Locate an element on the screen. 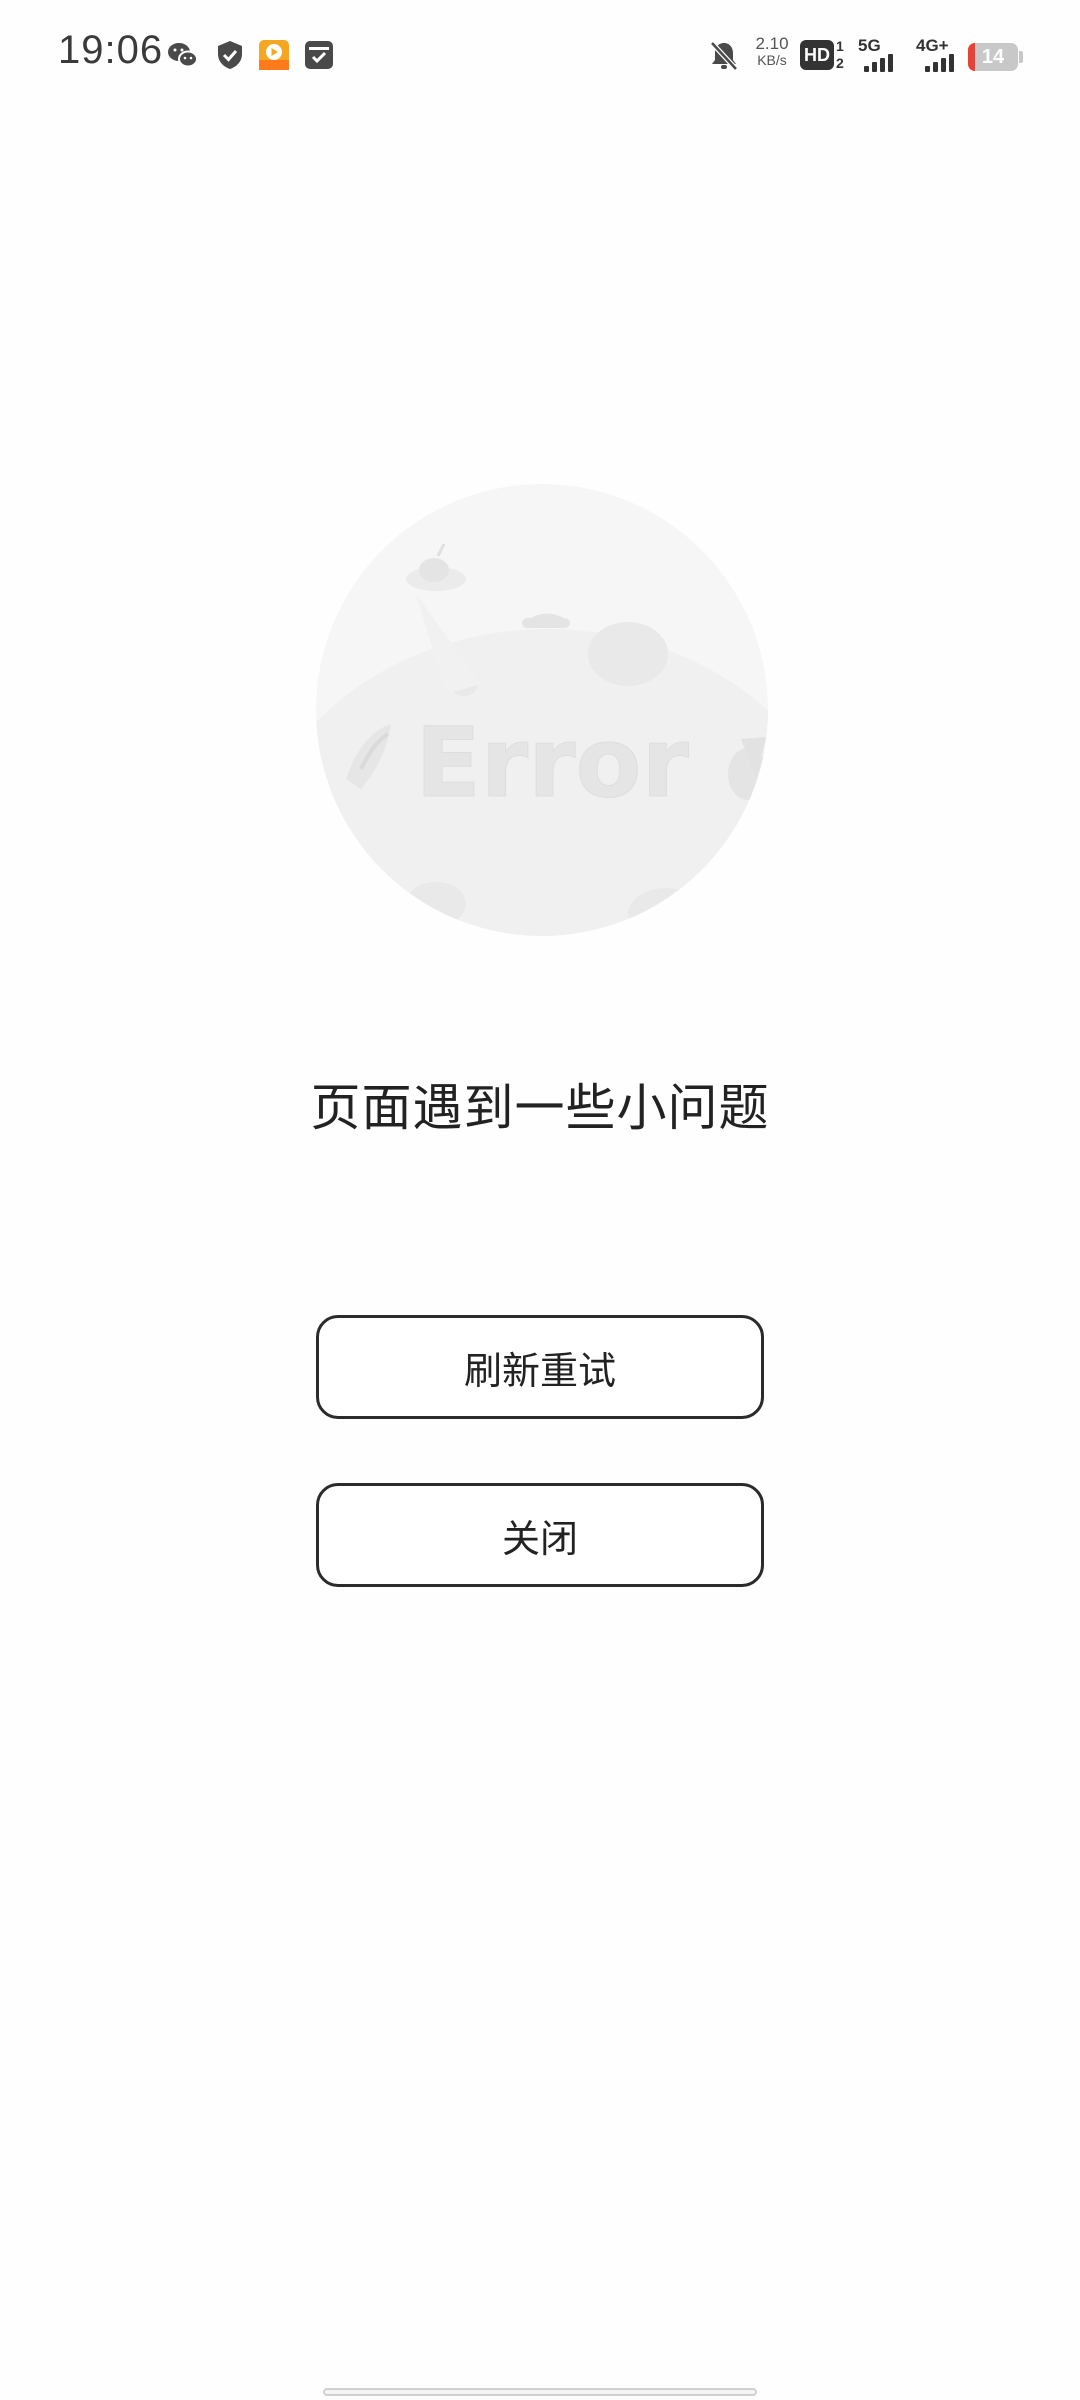  signal-strength-1-icon is located at coordinates (878, 61).